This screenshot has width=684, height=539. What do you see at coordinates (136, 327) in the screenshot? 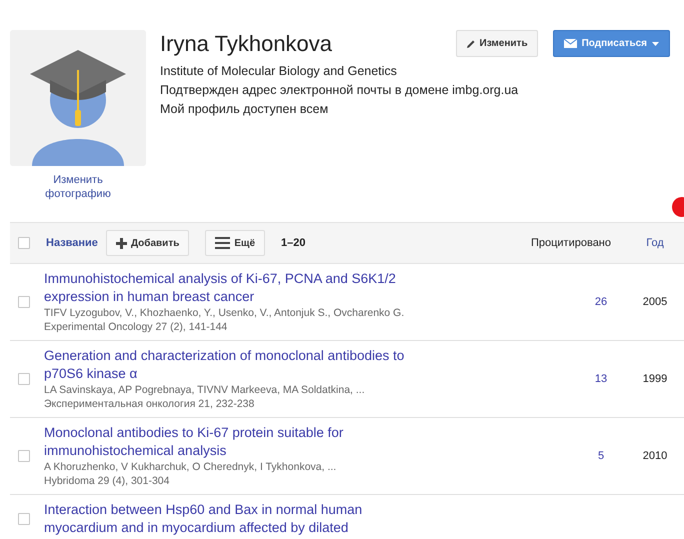
I see `article-source: Experimental Oncology 27 (2), 141-144` at bounding box center [136, 327].